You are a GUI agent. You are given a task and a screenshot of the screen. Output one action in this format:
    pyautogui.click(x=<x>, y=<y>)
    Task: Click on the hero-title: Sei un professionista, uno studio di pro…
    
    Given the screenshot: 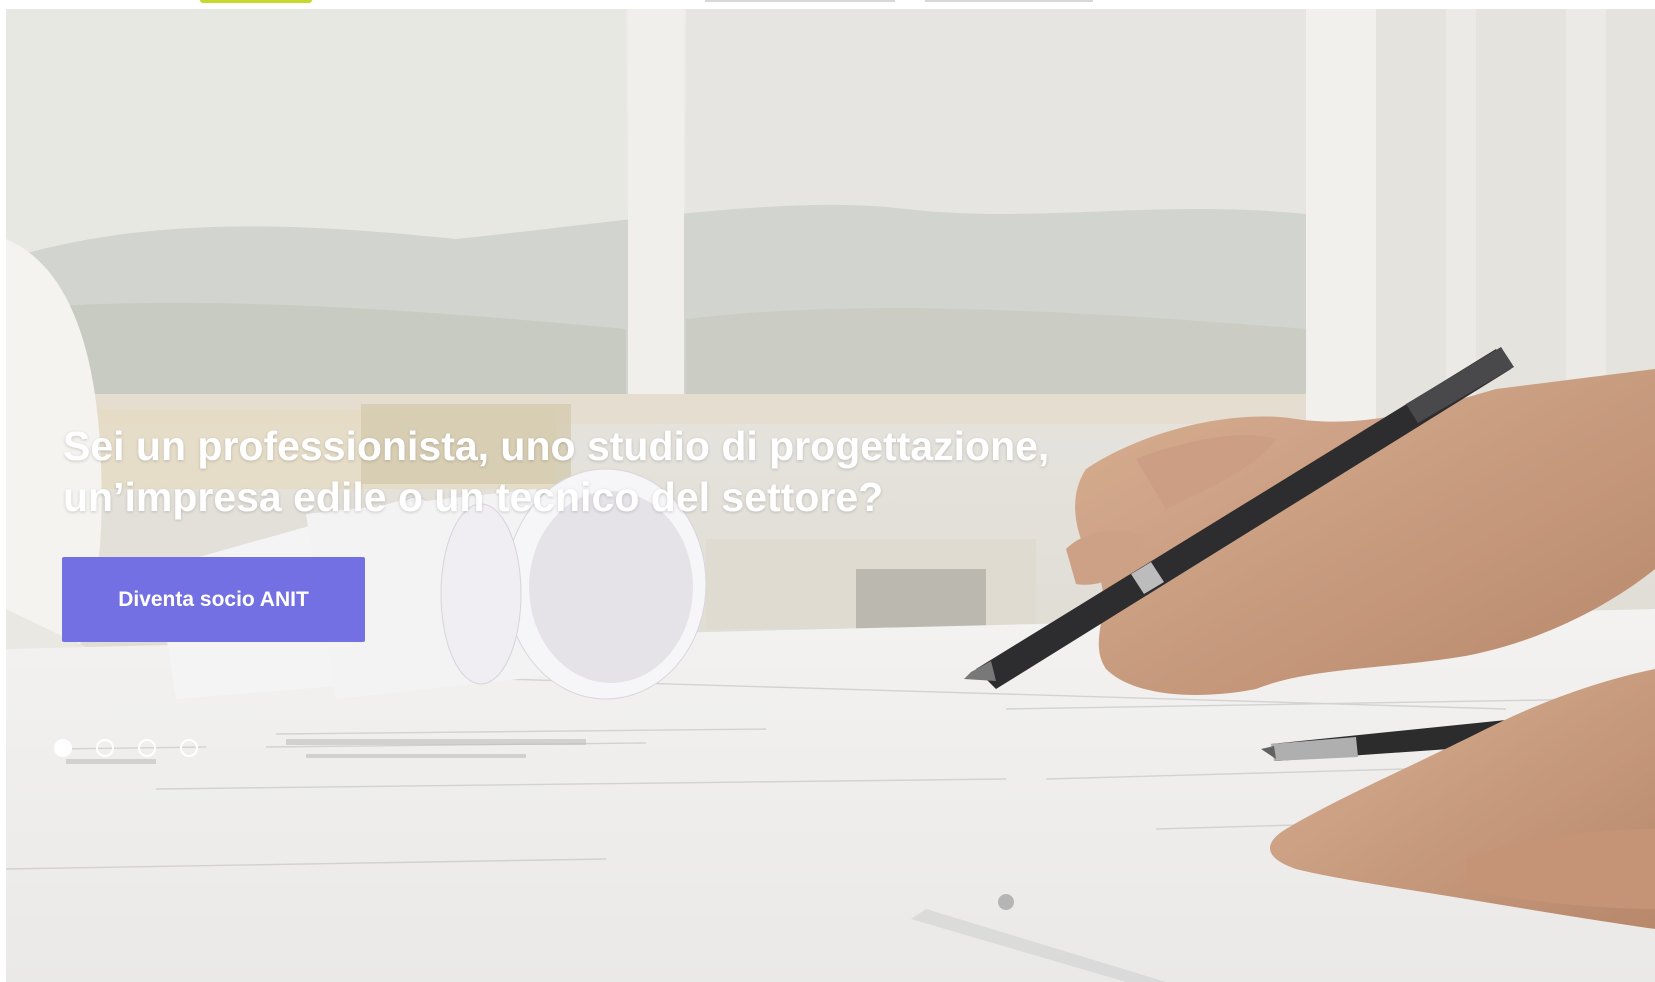 What is the action you would take?
    pyautogui.click(x=613, y=472)
    